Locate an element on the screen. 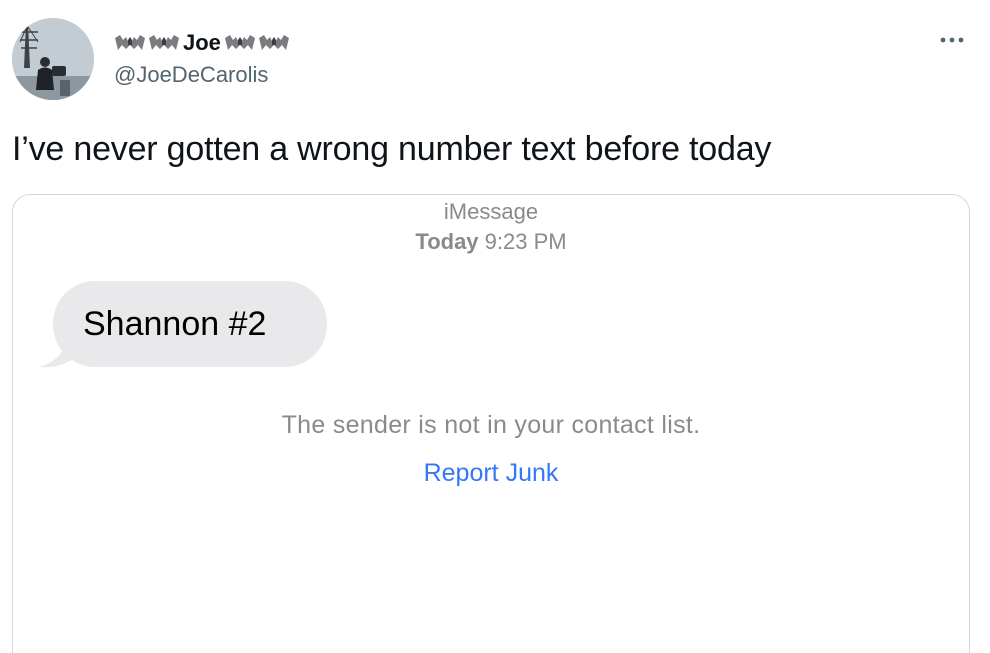  incoming-message: Shannon #2 is located at coordinates (189, 326).